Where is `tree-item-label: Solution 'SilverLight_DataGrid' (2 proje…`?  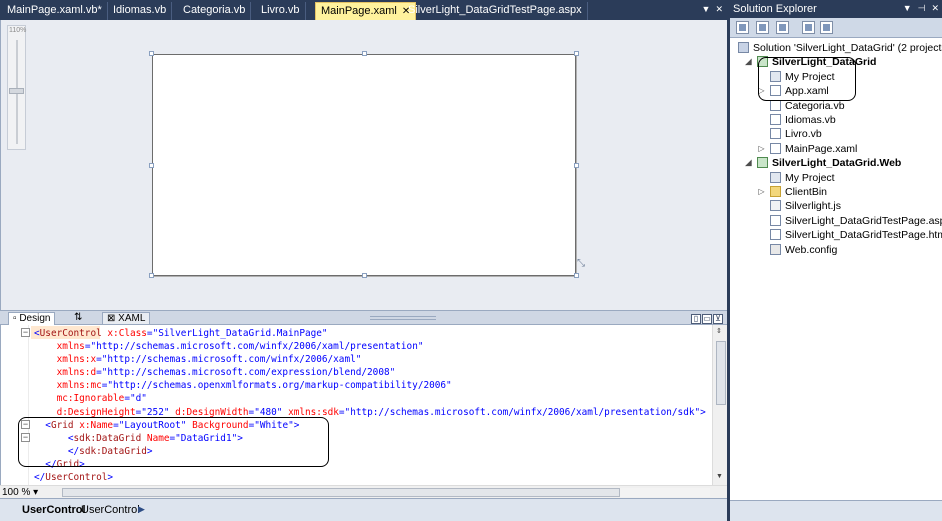
tree-item-label: Solution 'SilverLight_DataGrid' (2 proje… is located at coordinates (847, 48).